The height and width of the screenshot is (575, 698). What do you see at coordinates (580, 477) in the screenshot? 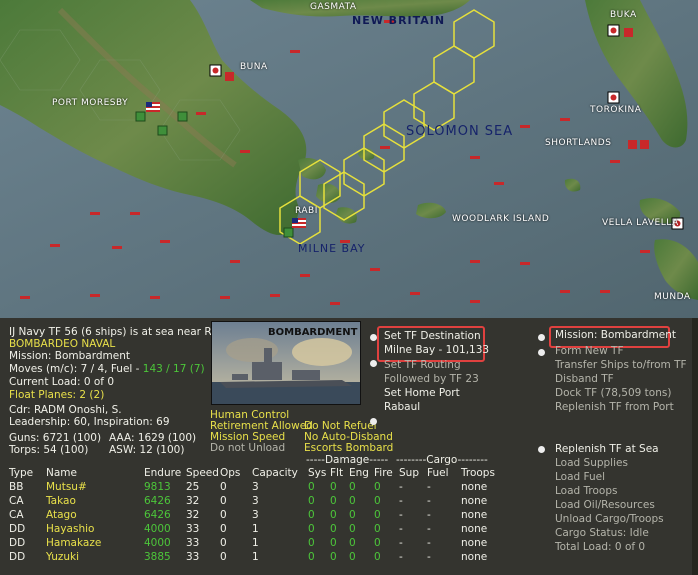
I see `load-fuel-button: Load Fuel` at bounding box center [580, 477].